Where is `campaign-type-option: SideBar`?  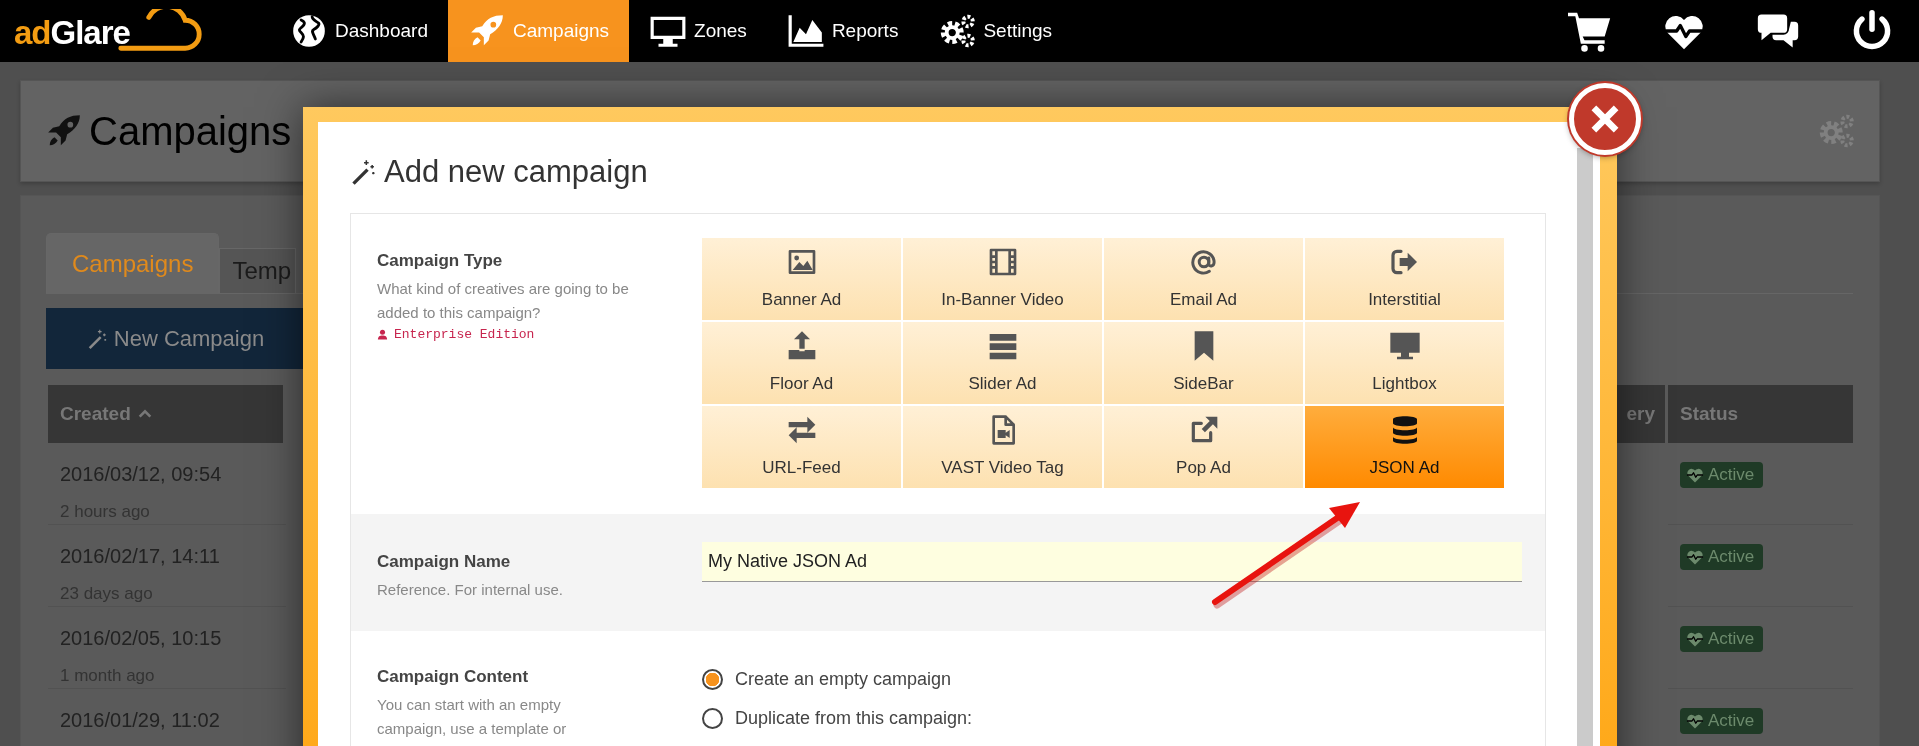
campaign-type-option: SideBar is located at coordinates (1203, 363).